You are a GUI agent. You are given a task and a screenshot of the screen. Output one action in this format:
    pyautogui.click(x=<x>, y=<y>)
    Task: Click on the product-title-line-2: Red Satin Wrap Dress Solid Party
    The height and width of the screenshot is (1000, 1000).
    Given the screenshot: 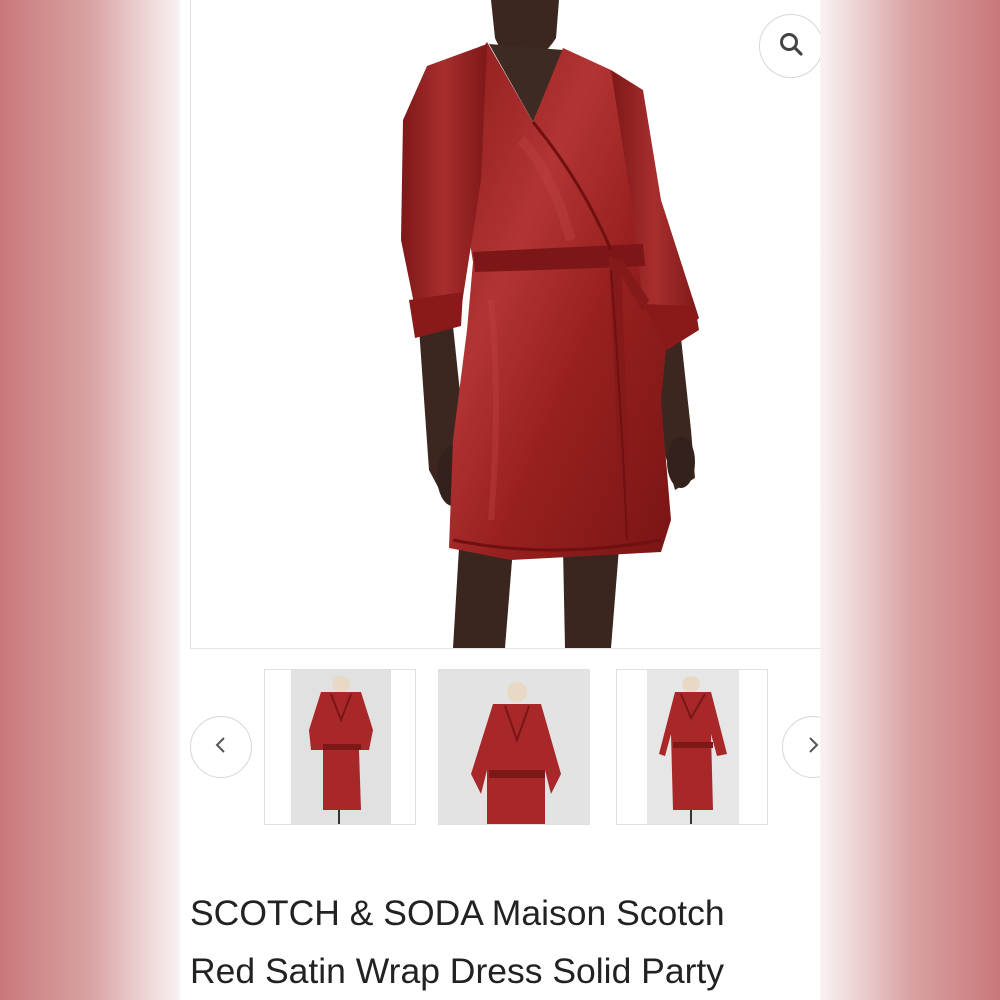 What is the action you would take?
    pyautogui.click(x=457, y=971)
    